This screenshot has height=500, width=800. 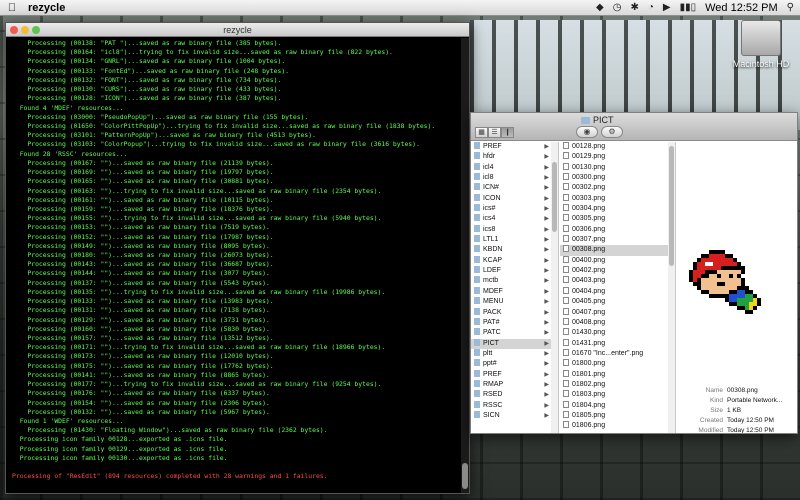 I want to click on resource-type-item: RSSC ▶, so click(x=514, y=405).